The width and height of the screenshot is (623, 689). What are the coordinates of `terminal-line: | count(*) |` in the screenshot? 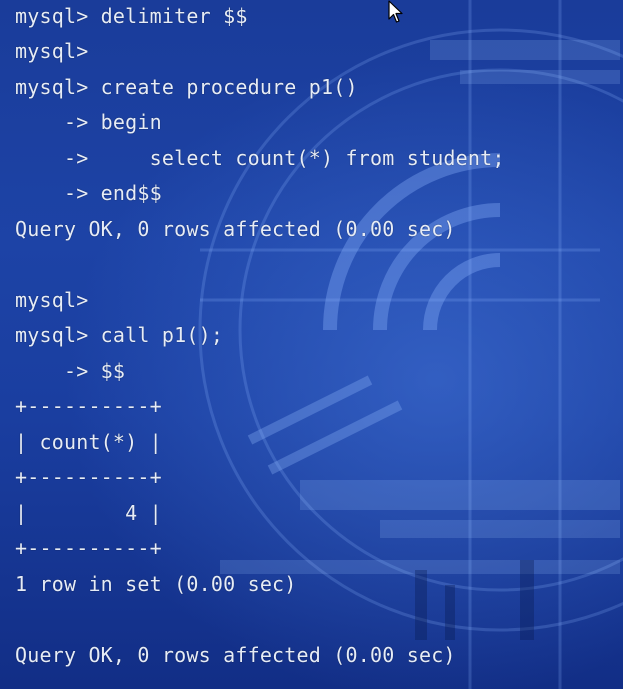 It's located at (88, 442).